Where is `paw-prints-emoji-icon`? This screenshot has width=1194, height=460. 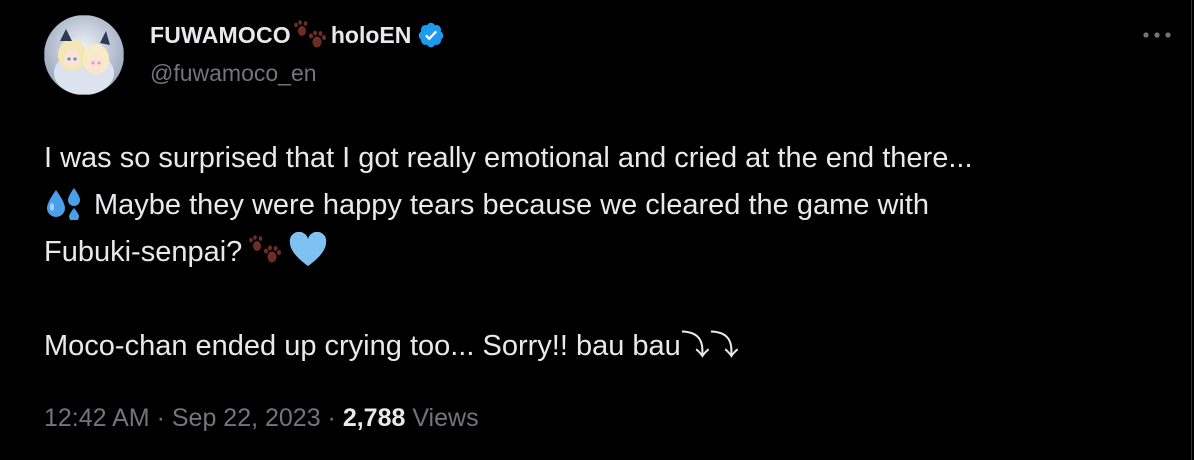 paw-prints-emoji-icon is located at coordinates (265, 249).